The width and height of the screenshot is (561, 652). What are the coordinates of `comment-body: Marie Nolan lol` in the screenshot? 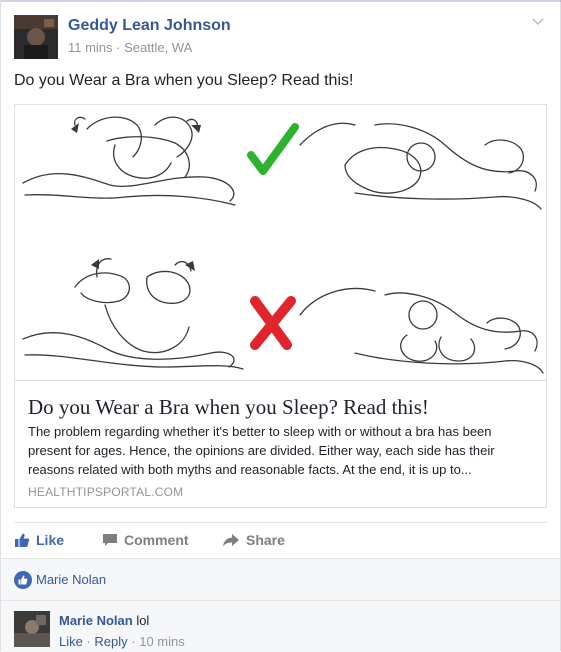 It's located at (104, 620).